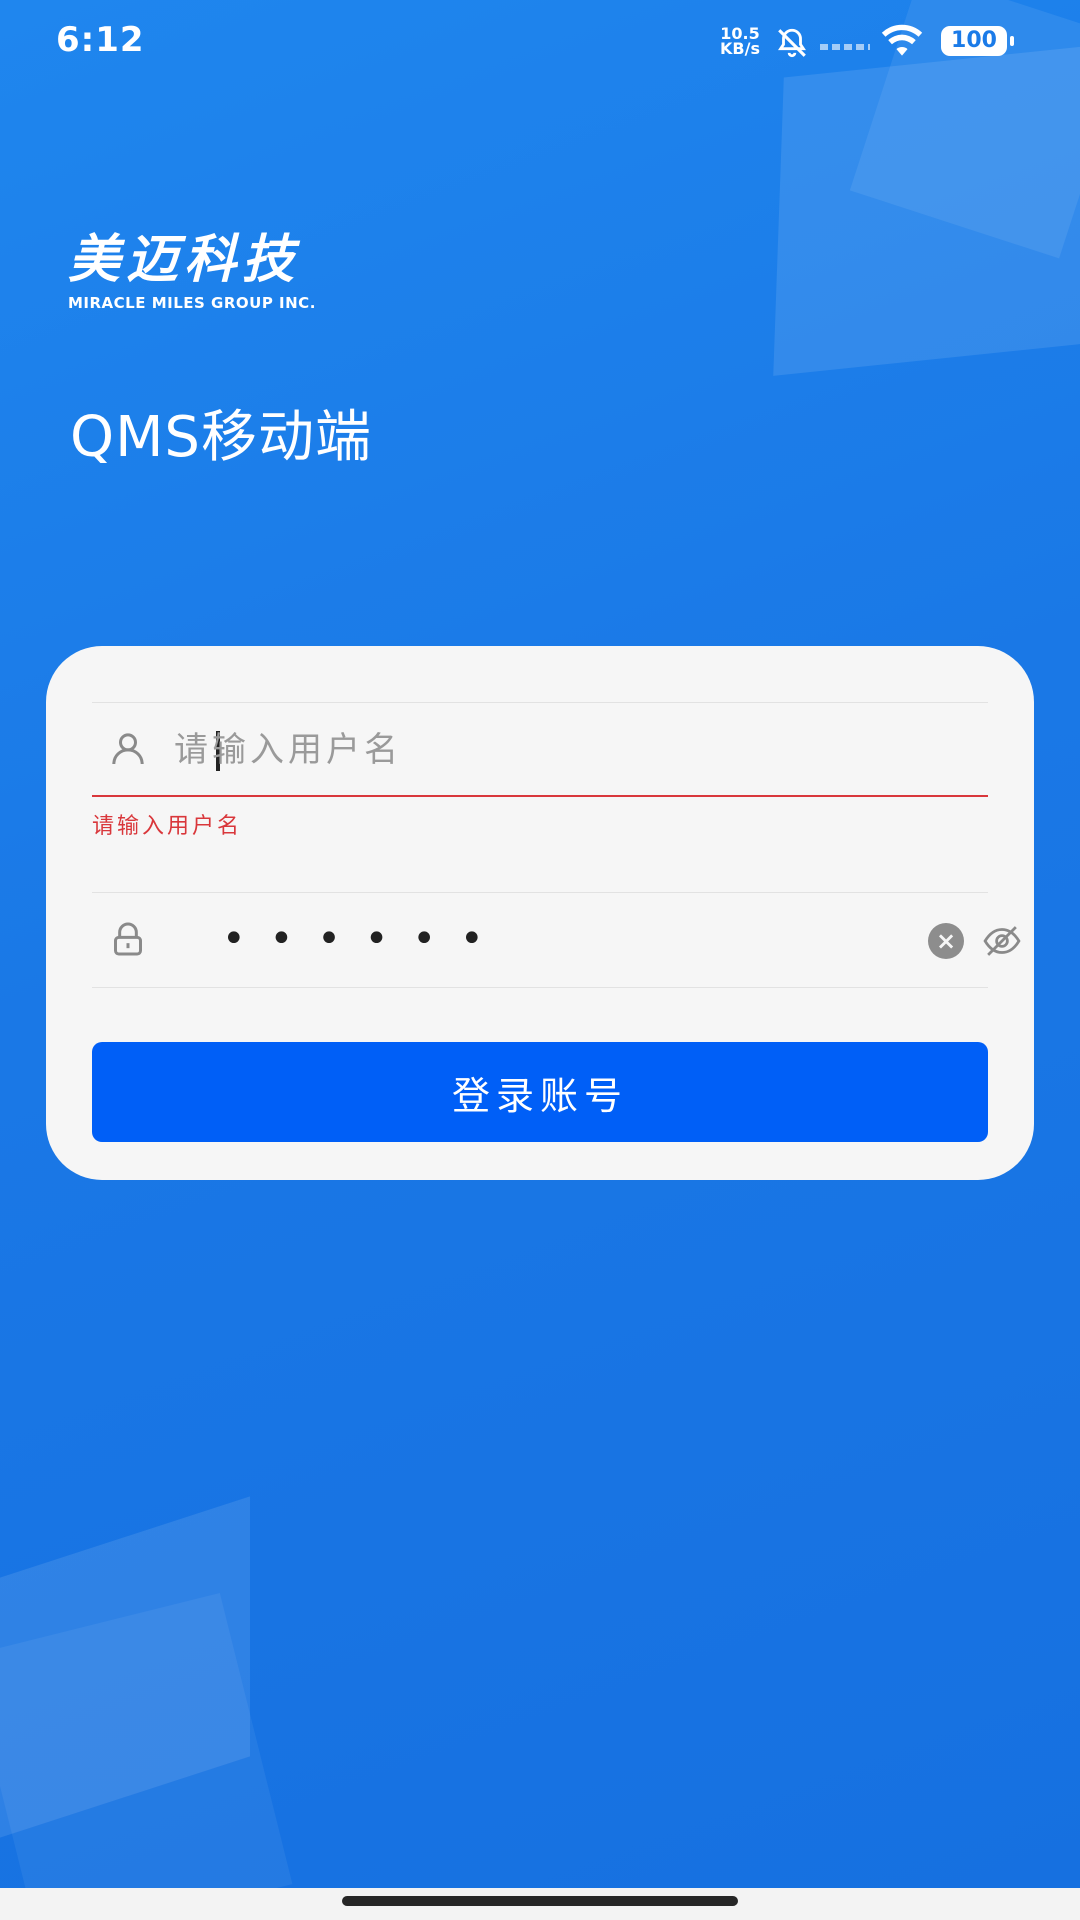 This screenshot has height=1920, width=1080. I want to click on company-logo: 美迈科技 MIRACLE MILES GROUP INC., so click(192, 271).